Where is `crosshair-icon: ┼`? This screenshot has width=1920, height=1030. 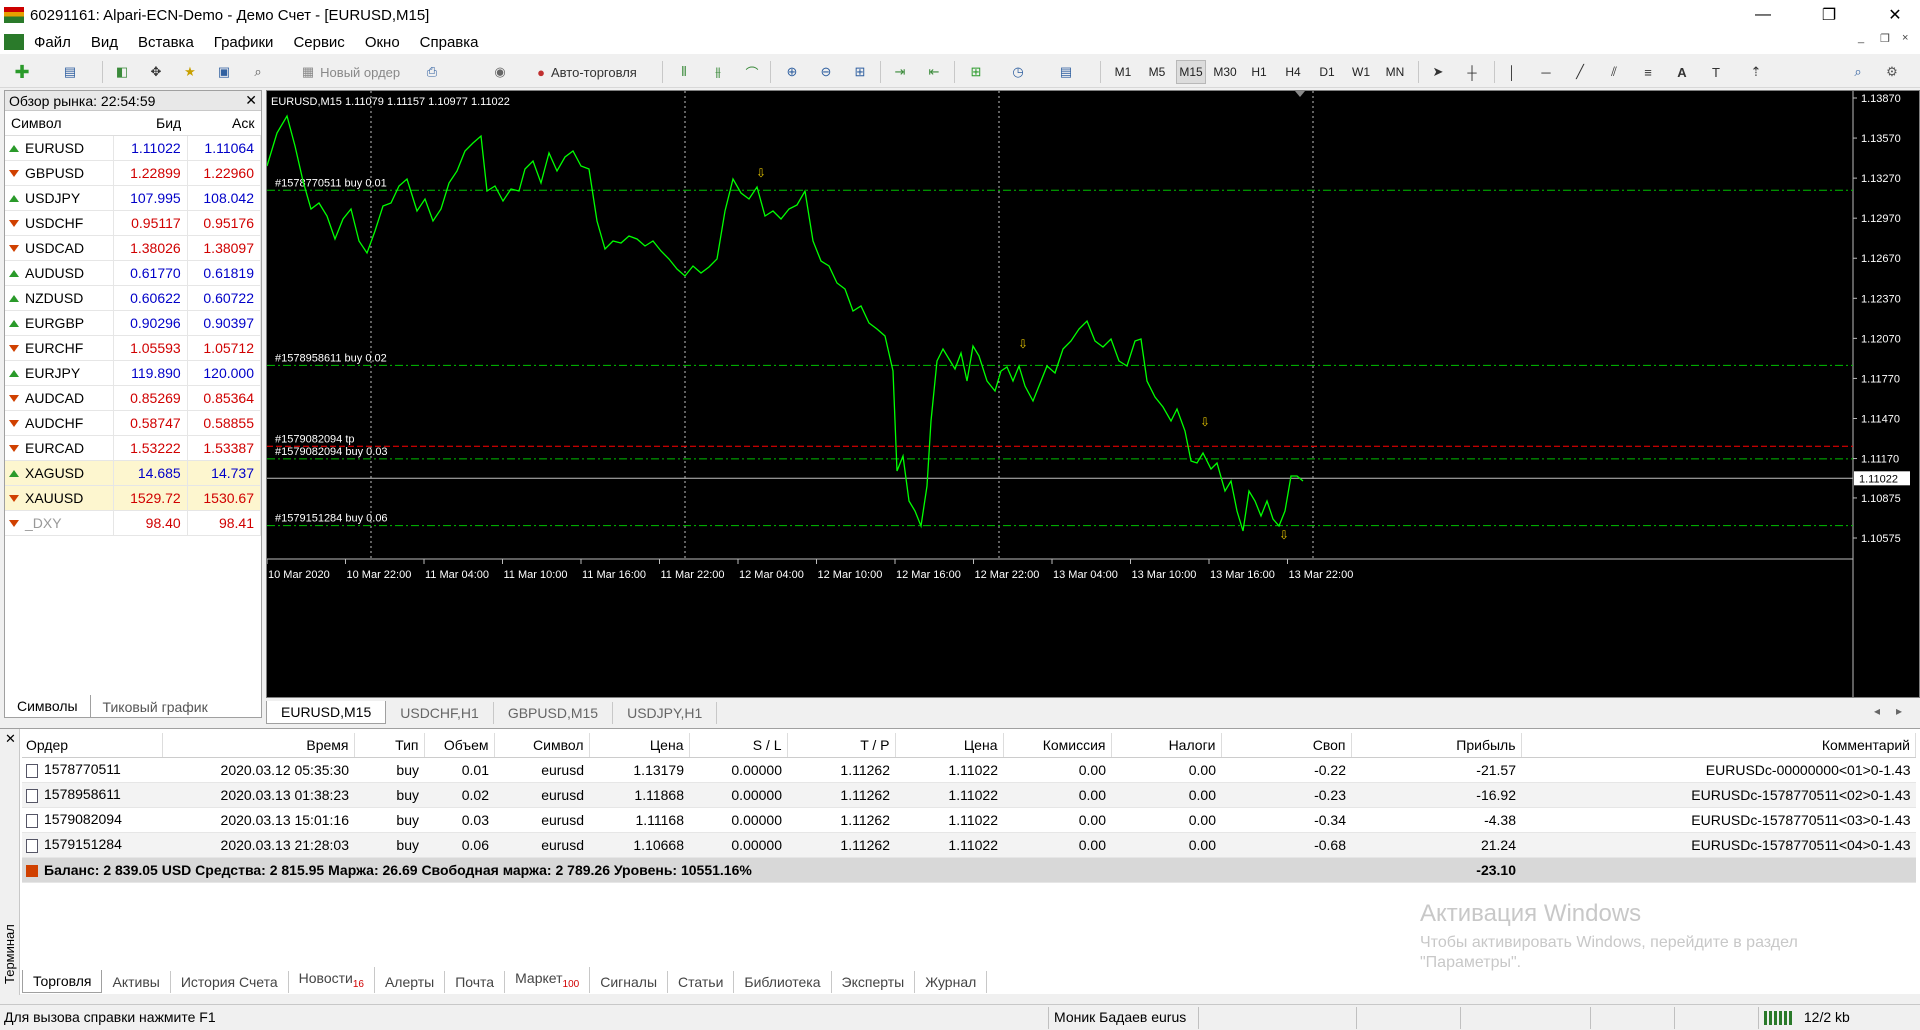
crosshair-icon: ┼ is located at coordinates (1472, 72).